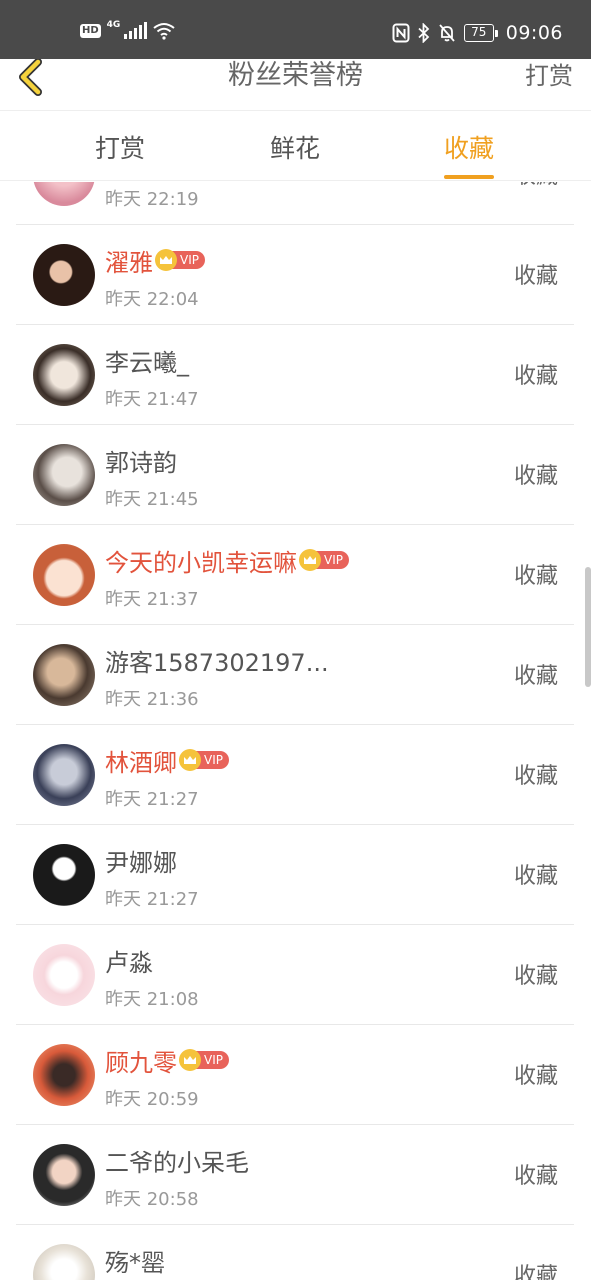 This screenshot has height=1280, width=591. Describe the element at coordinates (447, 33) in the screenshot. I see `mute-bell-icon` at that location.